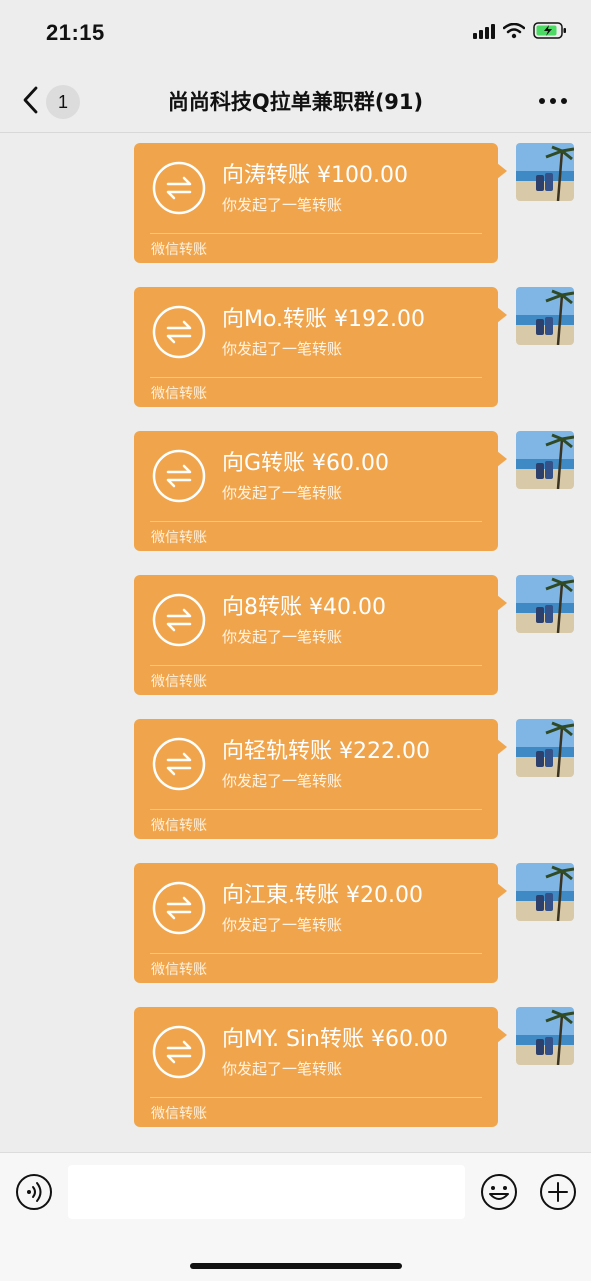 The height and width of the screenshot is (1281, 591). What do you see at coordinates (553, 101) in the screenshot?
I see `more-icon` at bounding box center [553, 101].